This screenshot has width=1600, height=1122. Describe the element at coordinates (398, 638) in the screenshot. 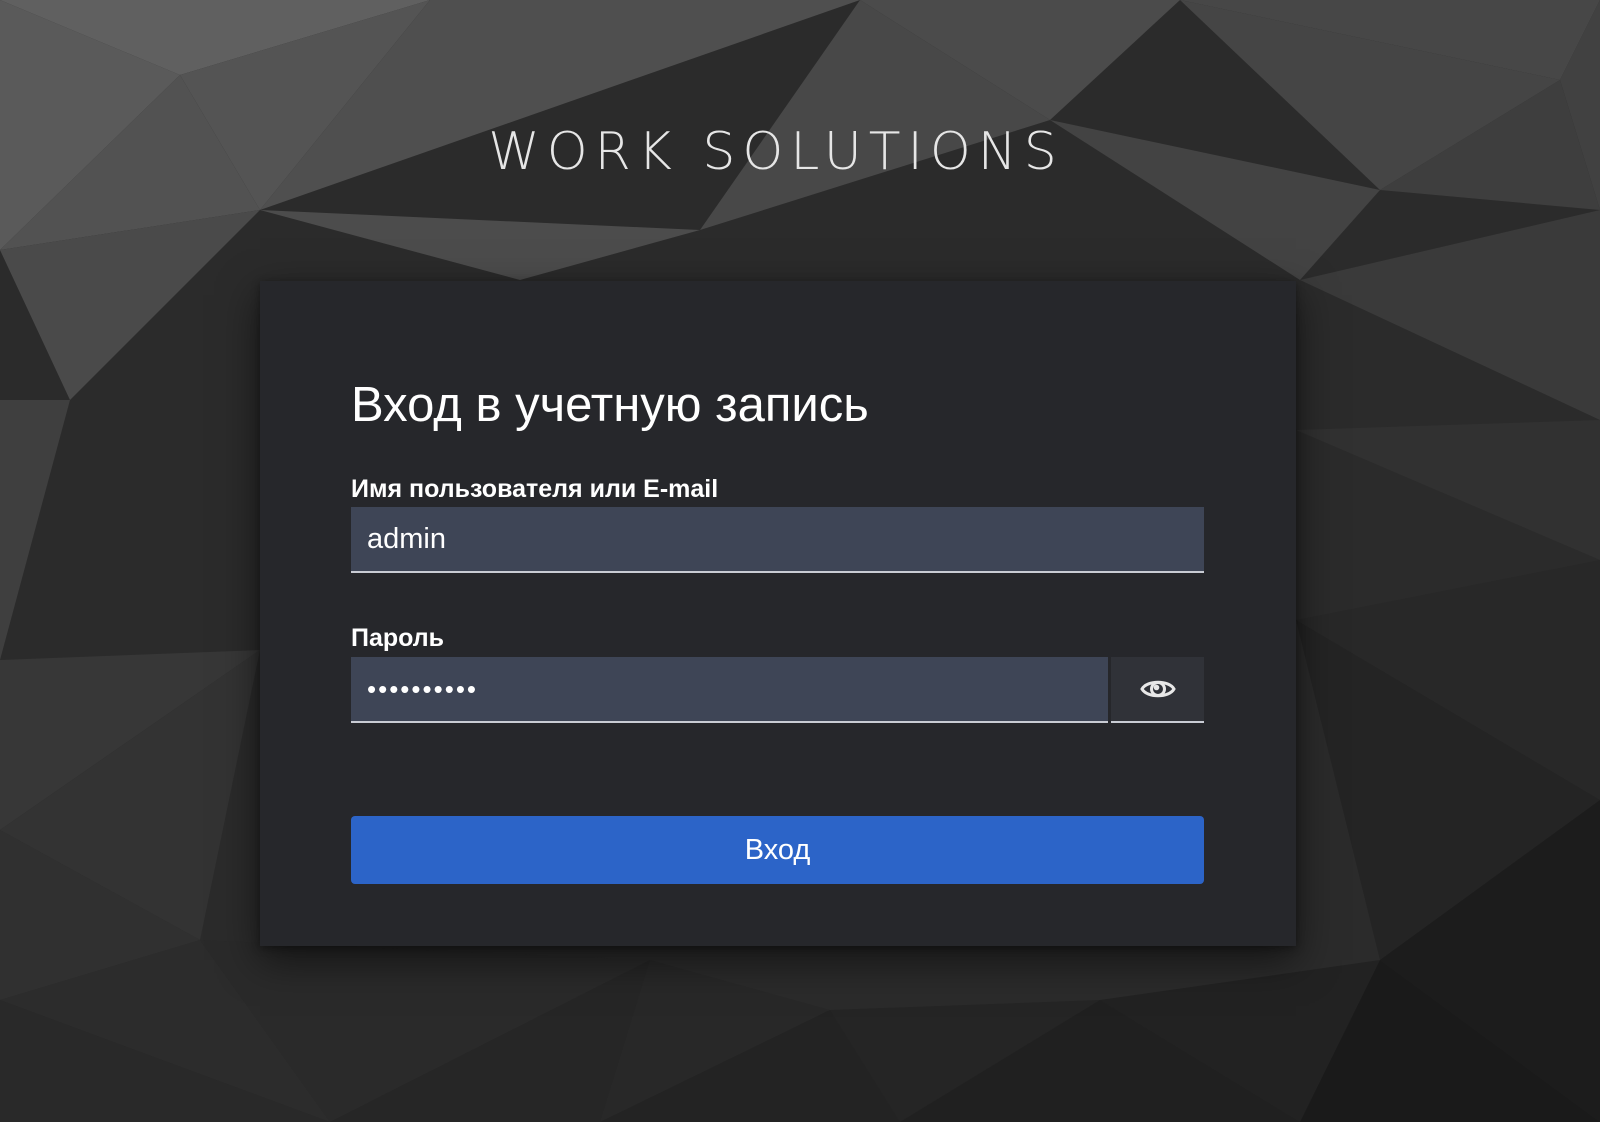

I see `password-label: Пароль` at that location.